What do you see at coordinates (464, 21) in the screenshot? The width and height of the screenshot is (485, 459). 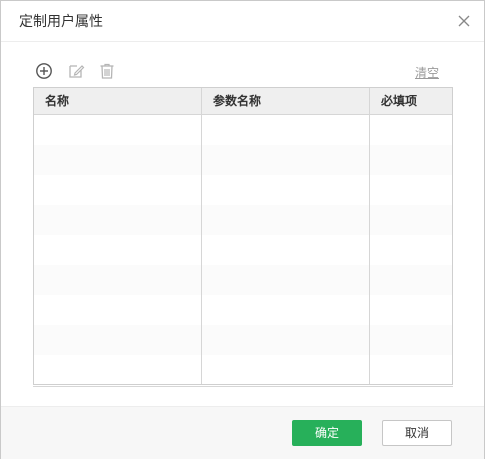 I see `close-icon` at bounding box center [464, 21].